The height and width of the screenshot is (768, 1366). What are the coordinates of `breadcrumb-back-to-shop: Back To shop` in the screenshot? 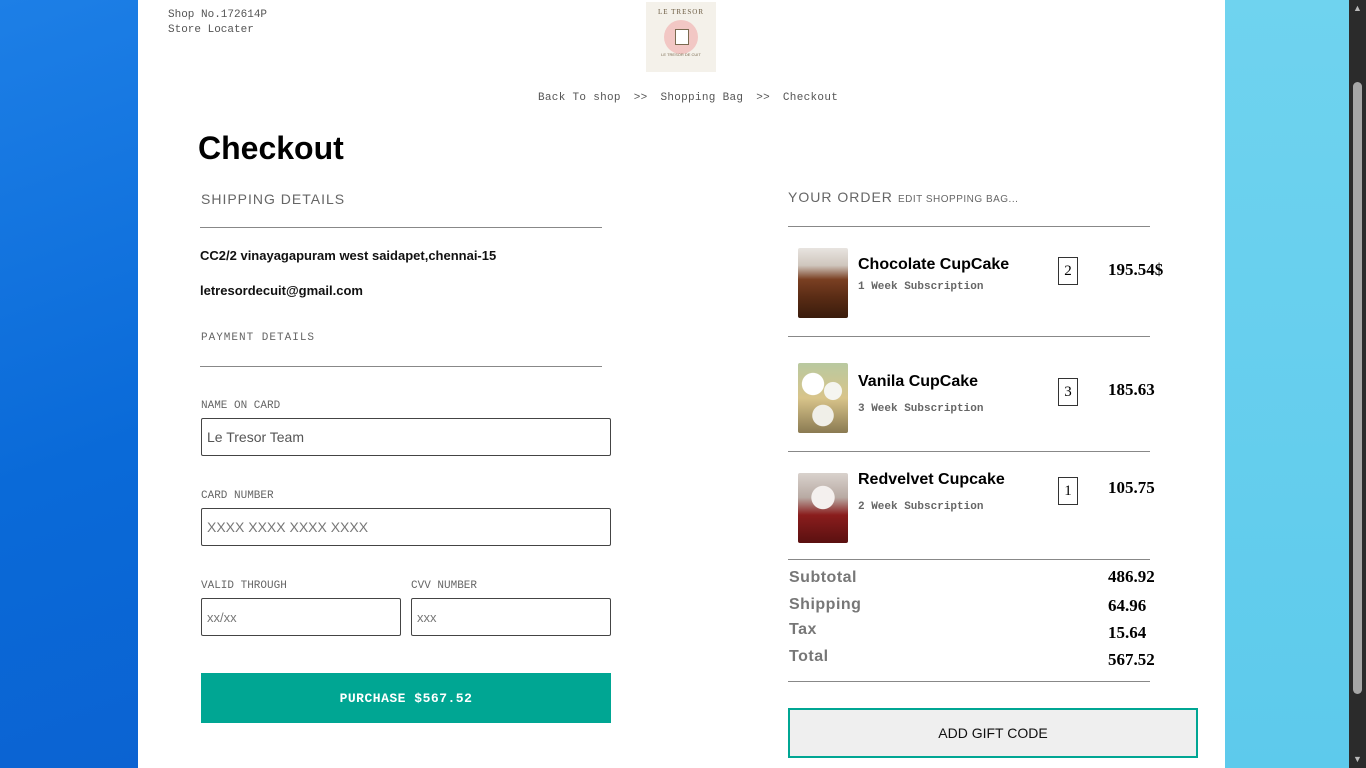 It's located at (579, 98).